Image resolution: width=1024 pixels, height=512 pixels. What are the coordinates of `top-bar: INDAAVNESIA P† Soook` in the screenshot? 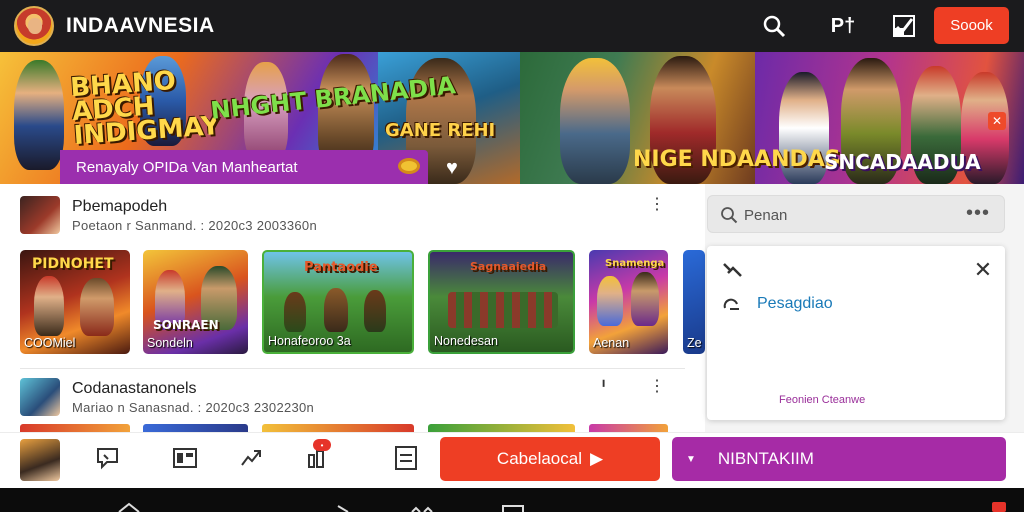 It's located at (512, 26).